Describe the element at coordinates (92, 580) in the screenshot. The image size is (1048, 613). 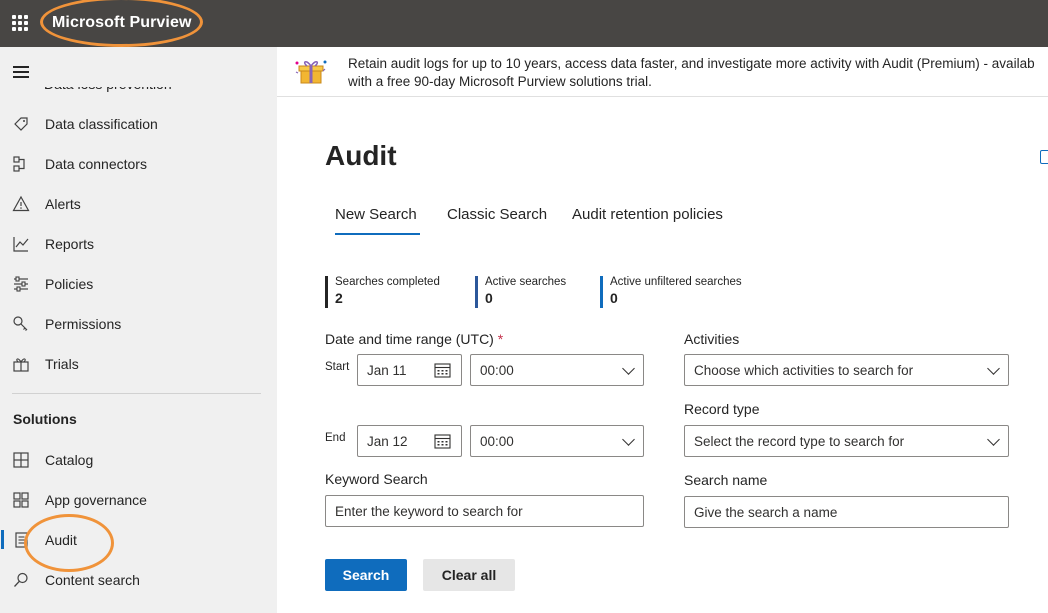
I see `sidebar-item-label: Content search` at that location.